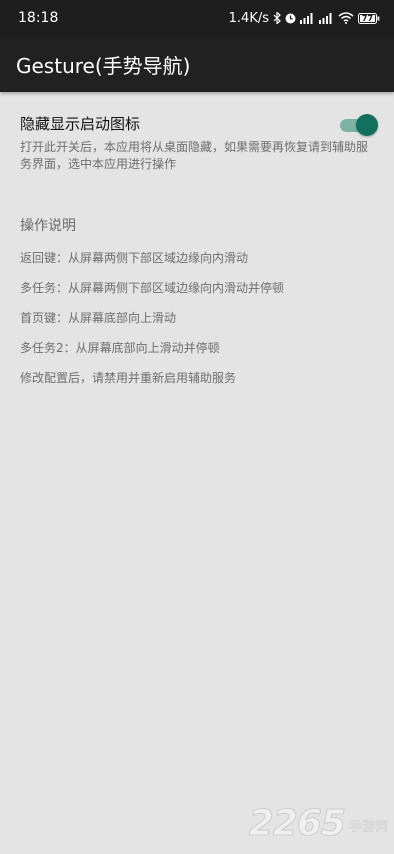 Image resolution: width=394 pixels, height=854 pixels. I want to click on watermark-logo: 2265 手游网, so click(318, 824).